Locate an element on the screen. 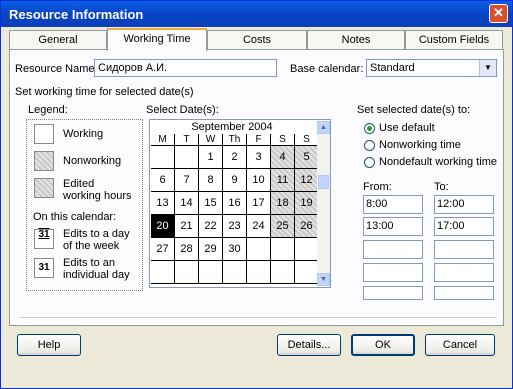 The image size is (513, 389). calendar-day-cell: 26 is located at coordinates (307, 226).